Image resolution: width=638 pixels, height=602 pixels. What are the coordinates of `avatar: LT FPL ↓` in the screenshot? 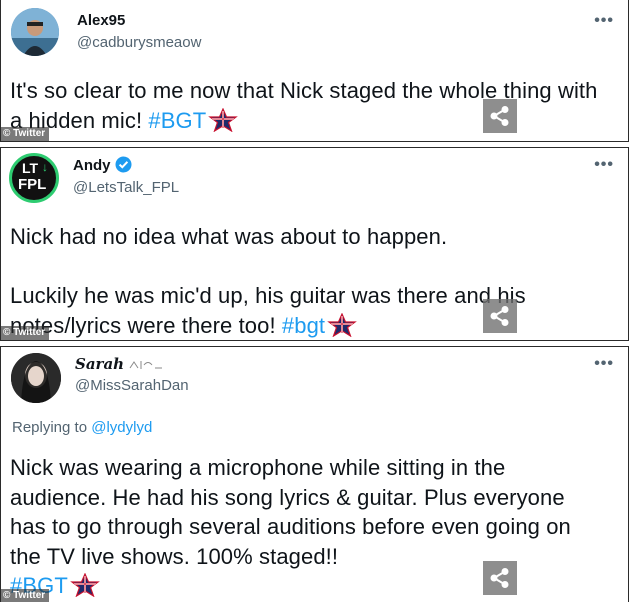 It's located at (34, 178).